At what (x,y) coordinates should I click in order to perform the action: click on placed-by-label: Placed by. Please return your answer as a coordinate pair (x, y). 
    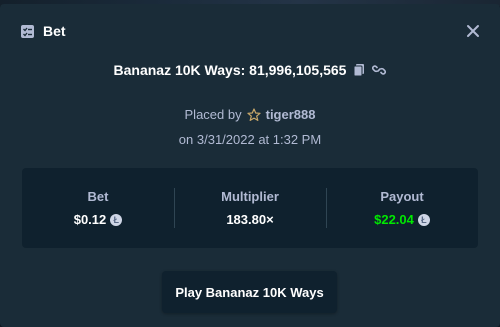
    Looking at the image, I should click on (213, 114).